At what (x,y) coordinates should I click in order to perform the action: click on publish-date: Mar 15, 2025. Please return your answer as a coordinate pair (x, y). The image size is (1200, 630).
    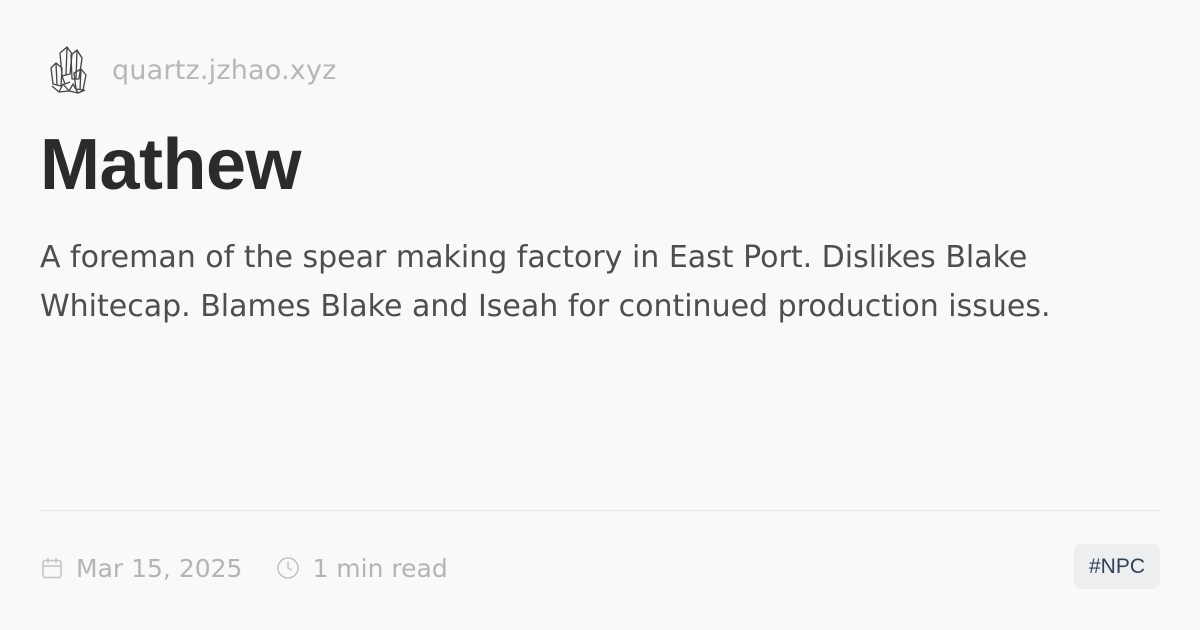
    Looking at the image, I should click on (159, 568).